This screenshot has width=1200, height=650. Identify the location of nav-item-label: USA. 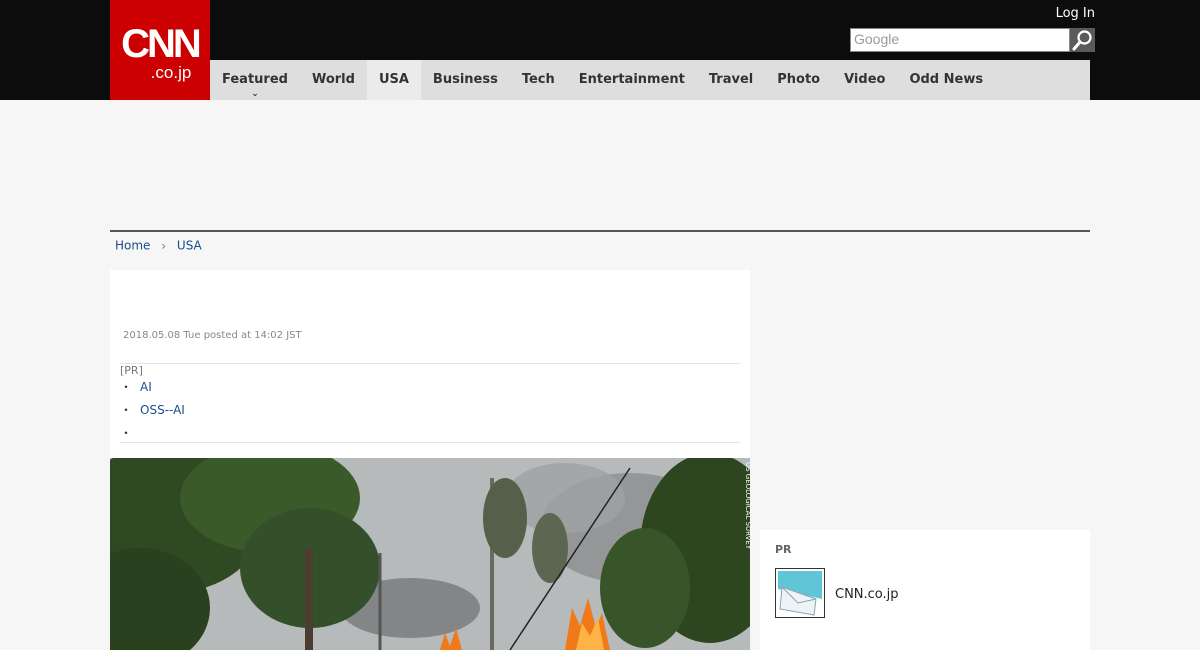
(393, 79).